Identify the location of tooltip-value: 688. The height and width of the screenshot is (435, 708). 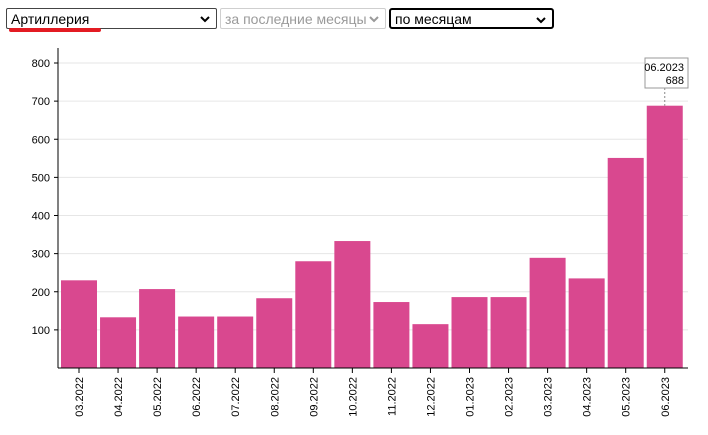
(675, 81).